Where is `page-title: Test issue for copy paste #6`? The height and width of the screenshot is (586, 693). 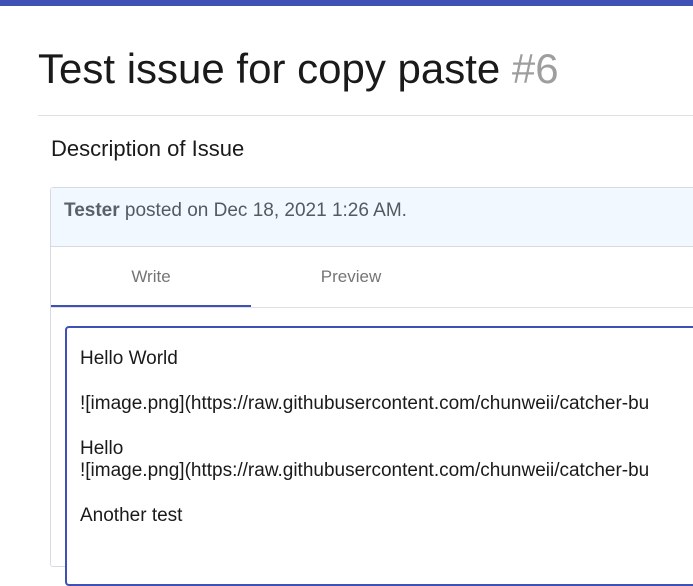
page-title: Test issue for copy paste #6 is located at coordinates (298, 69).